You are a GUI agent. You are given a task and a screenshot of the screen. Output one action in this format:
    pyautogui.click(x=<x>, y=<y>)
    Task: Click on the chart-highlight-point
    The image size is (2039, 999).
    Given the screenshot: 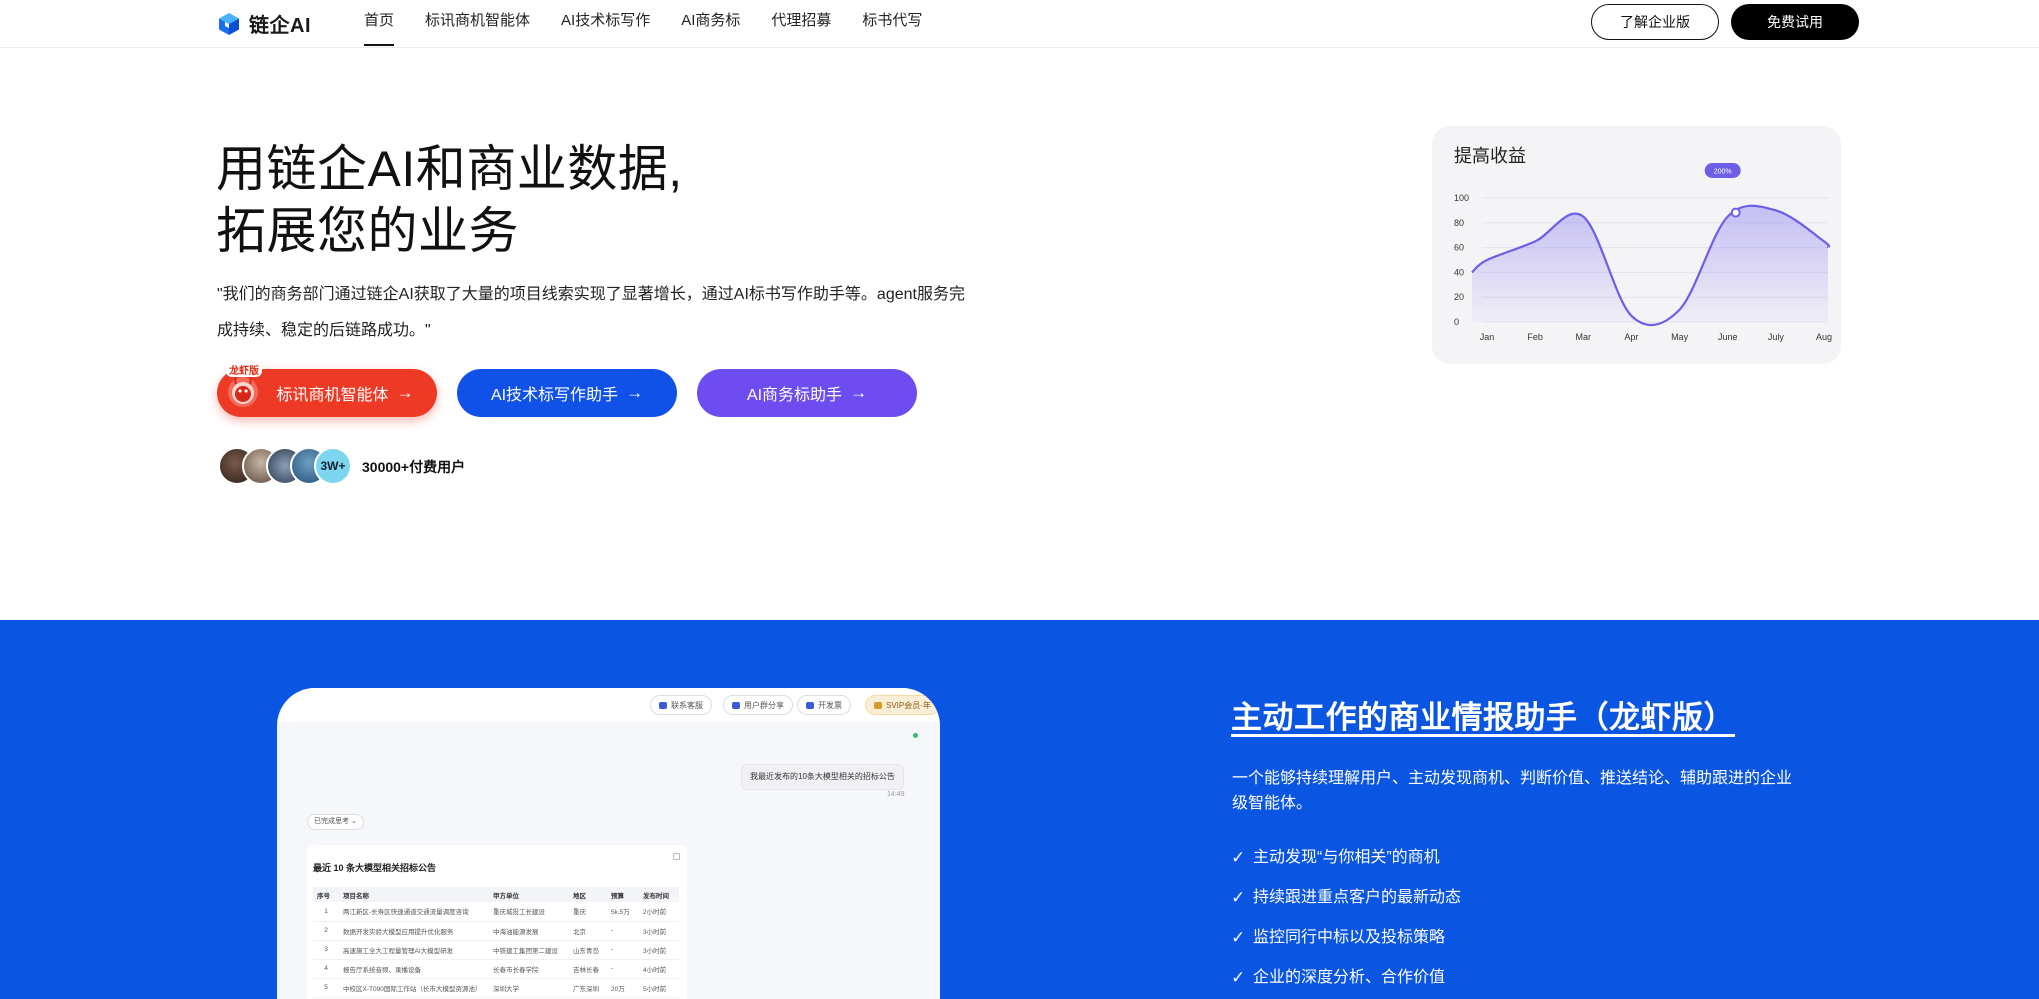 What is the action you would take?
    pyautogui.click(x=1735, y=212)
    